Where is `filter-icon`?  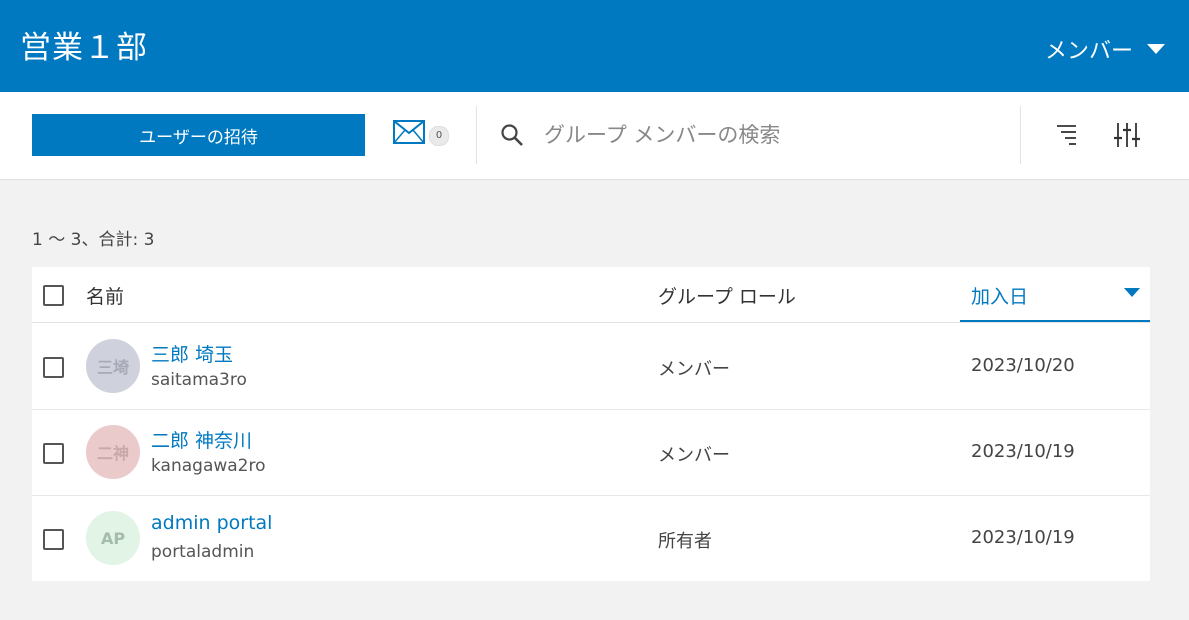 filter-icon is located at coordinates (1127, 135).